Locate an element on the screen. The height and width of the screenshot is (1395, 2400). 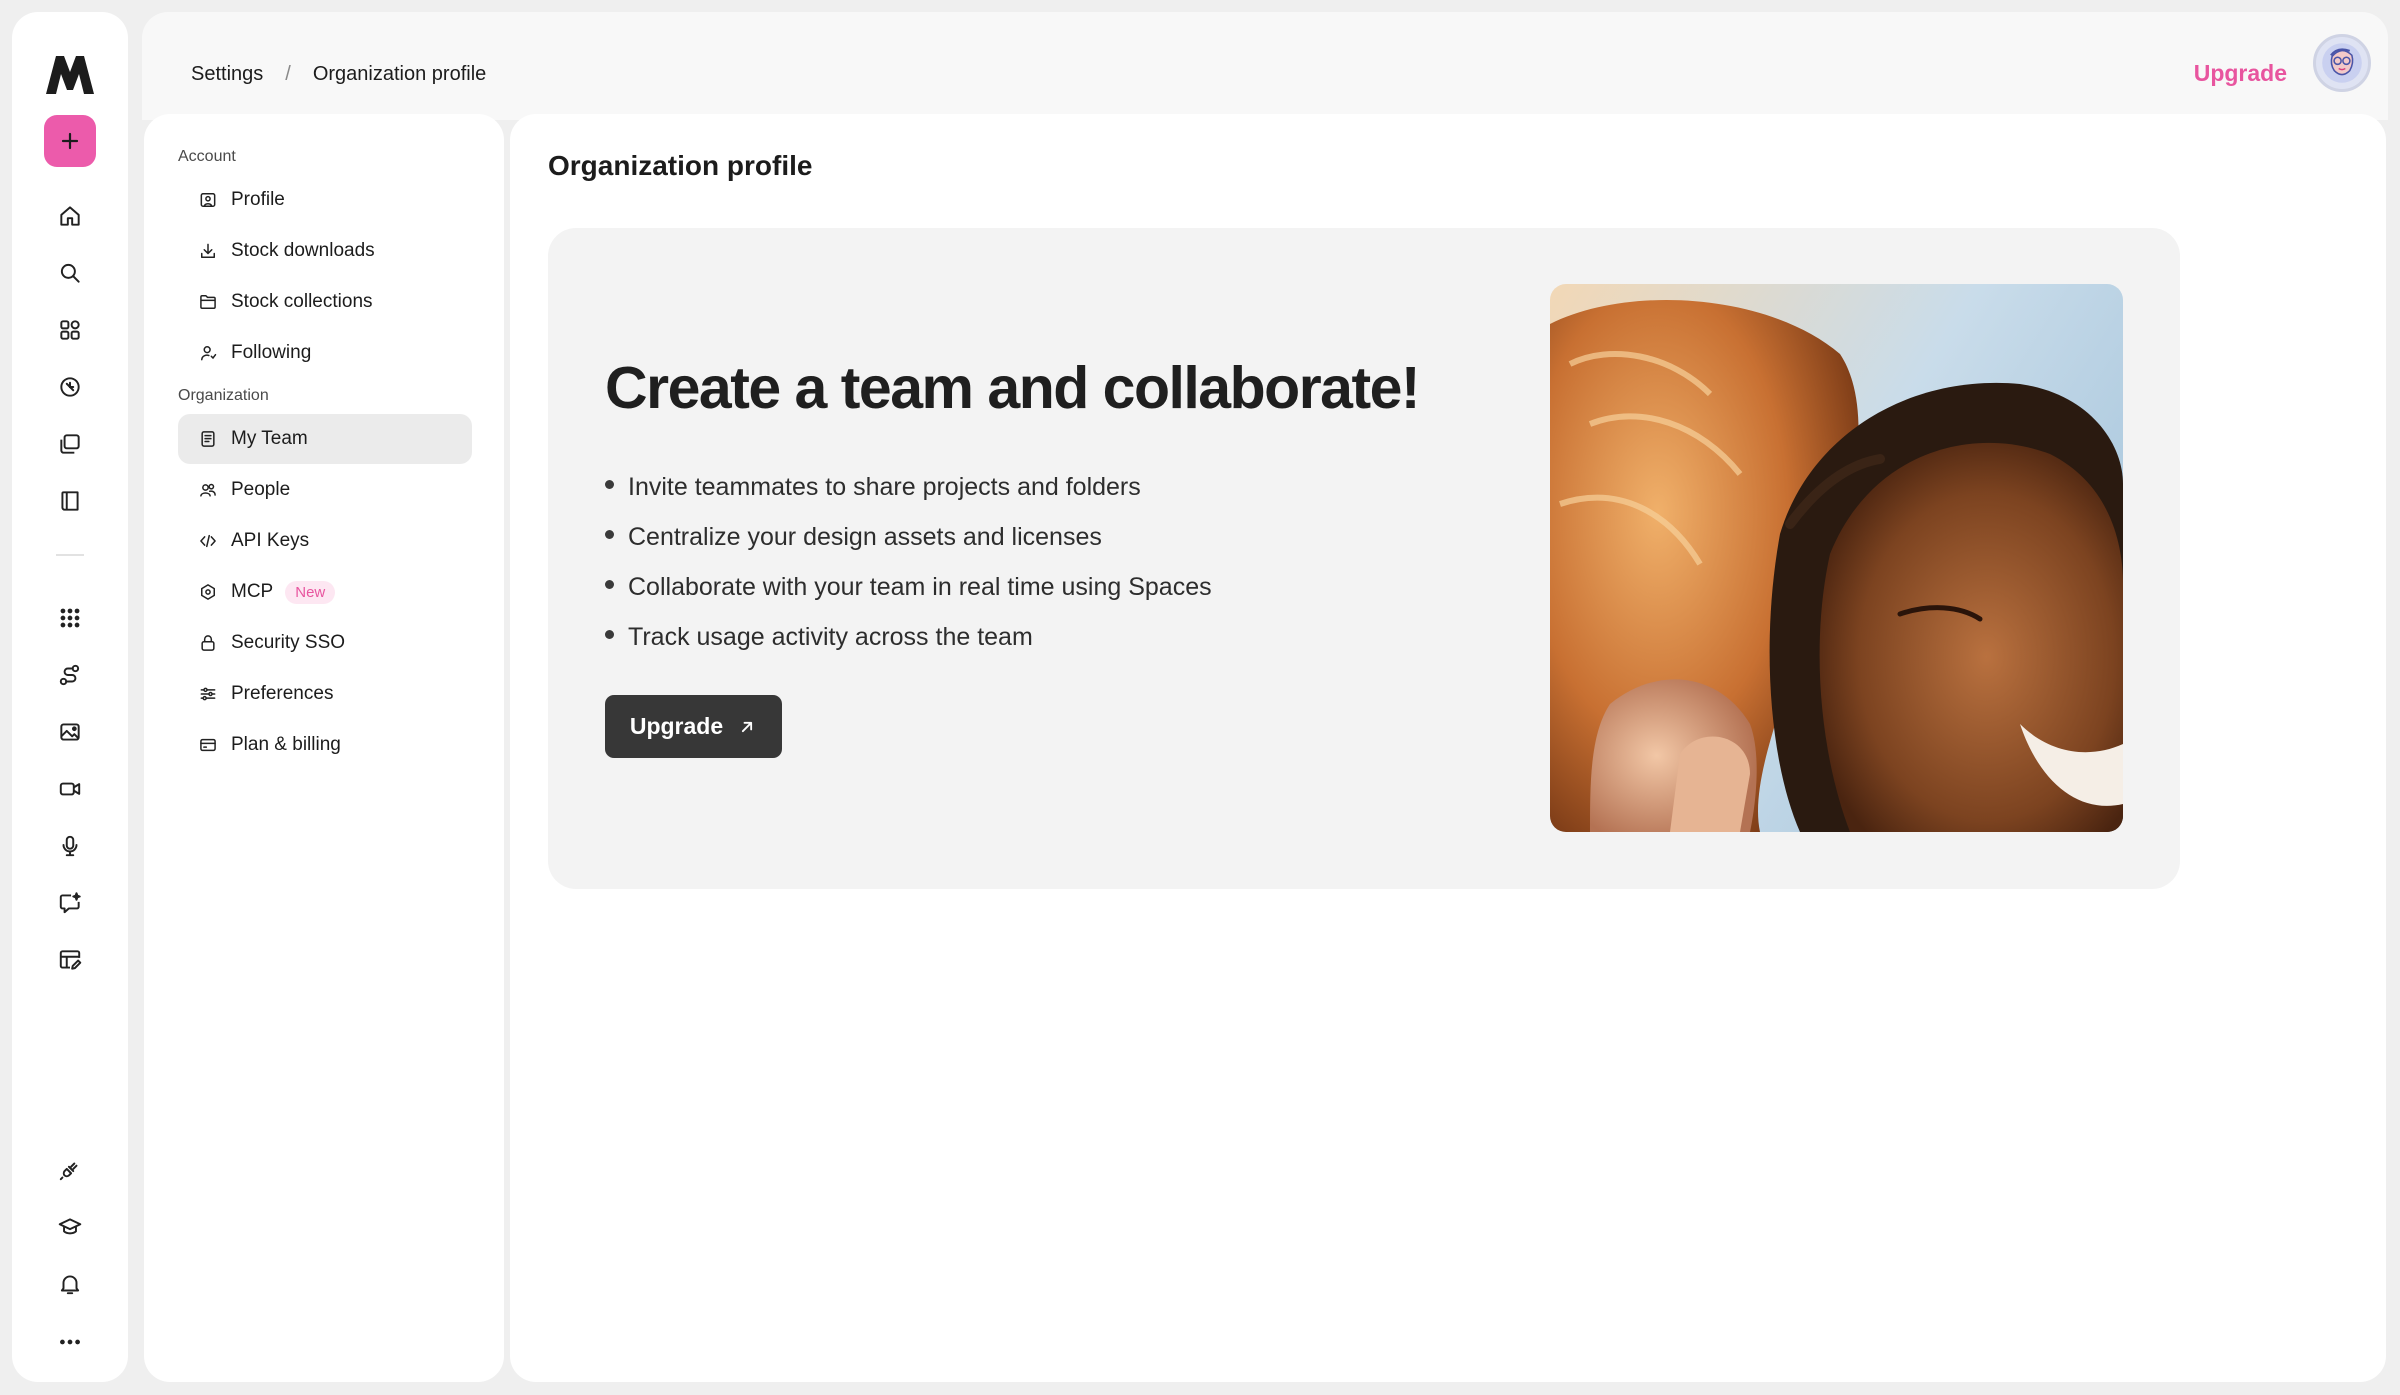
avatar-illustration-icon is located at coordinates (2342, 63).